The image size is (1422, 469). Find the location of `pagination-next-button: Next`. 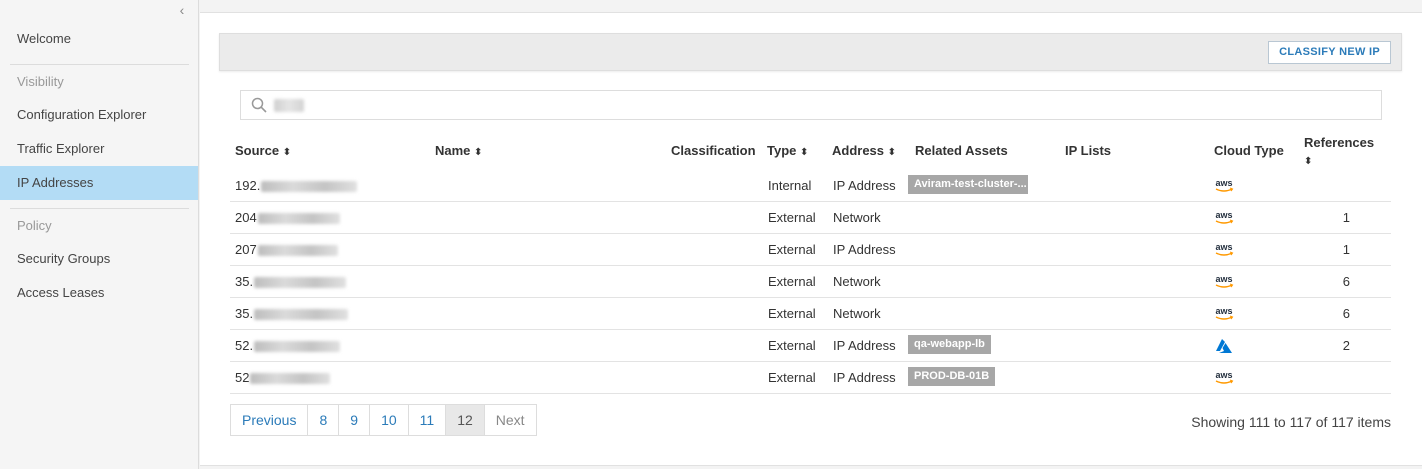

pagination-next-button: Next is located at coordinates (510, 420).